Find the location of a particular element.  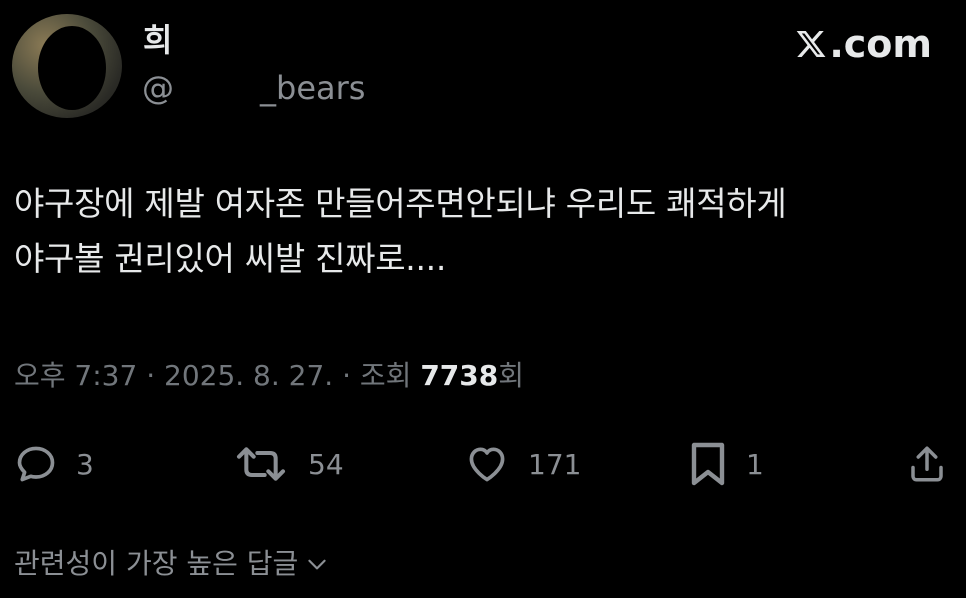

tweet-meta: 오후 7:37 · 2025. 8. 27. · 조회 7738회 is located at coordinates (269, 376).